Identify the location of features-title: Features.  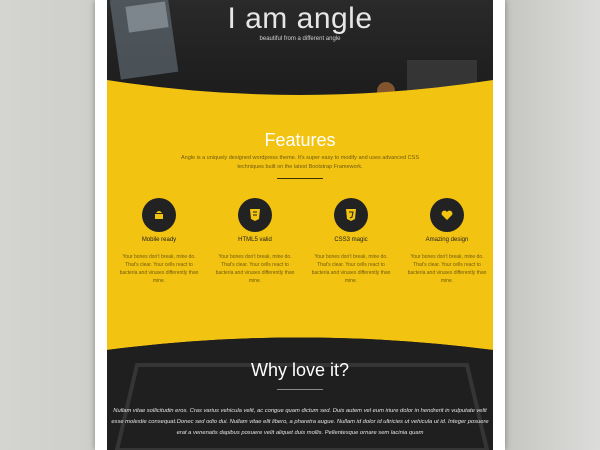
(300, 140).